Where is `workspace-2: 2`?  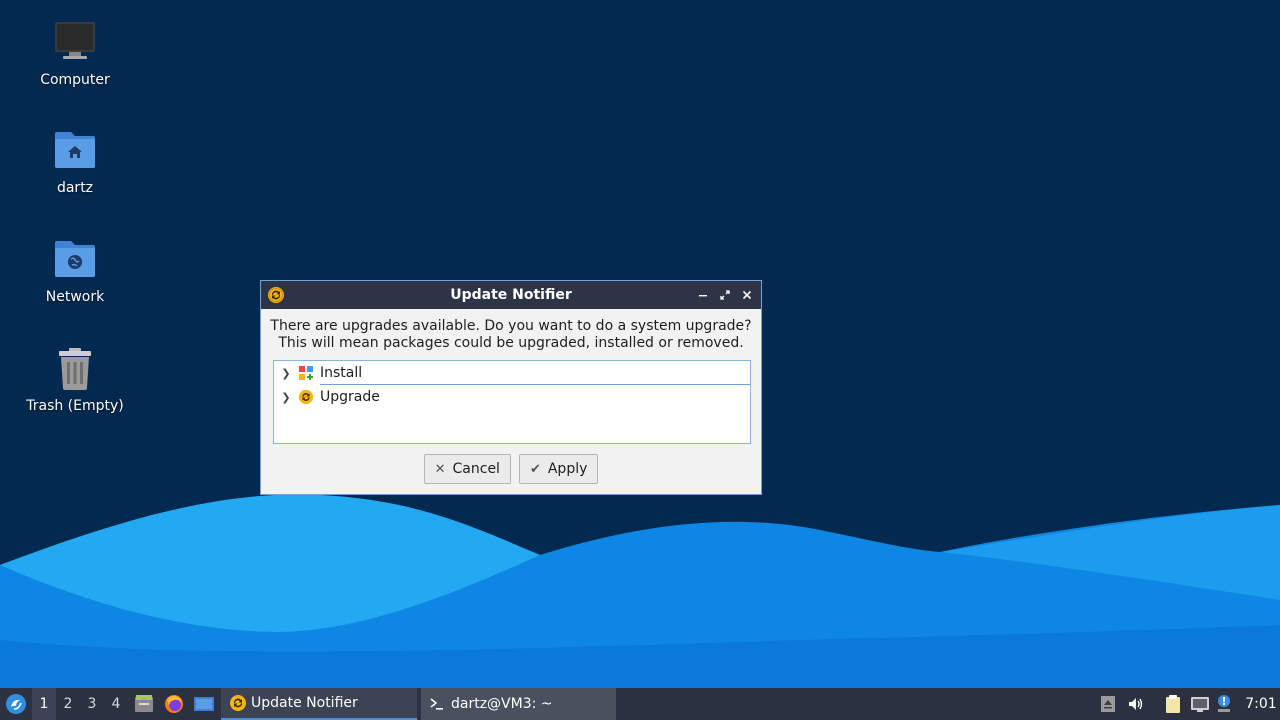
workspace-2: 2 is located at coordinates (68, 704).